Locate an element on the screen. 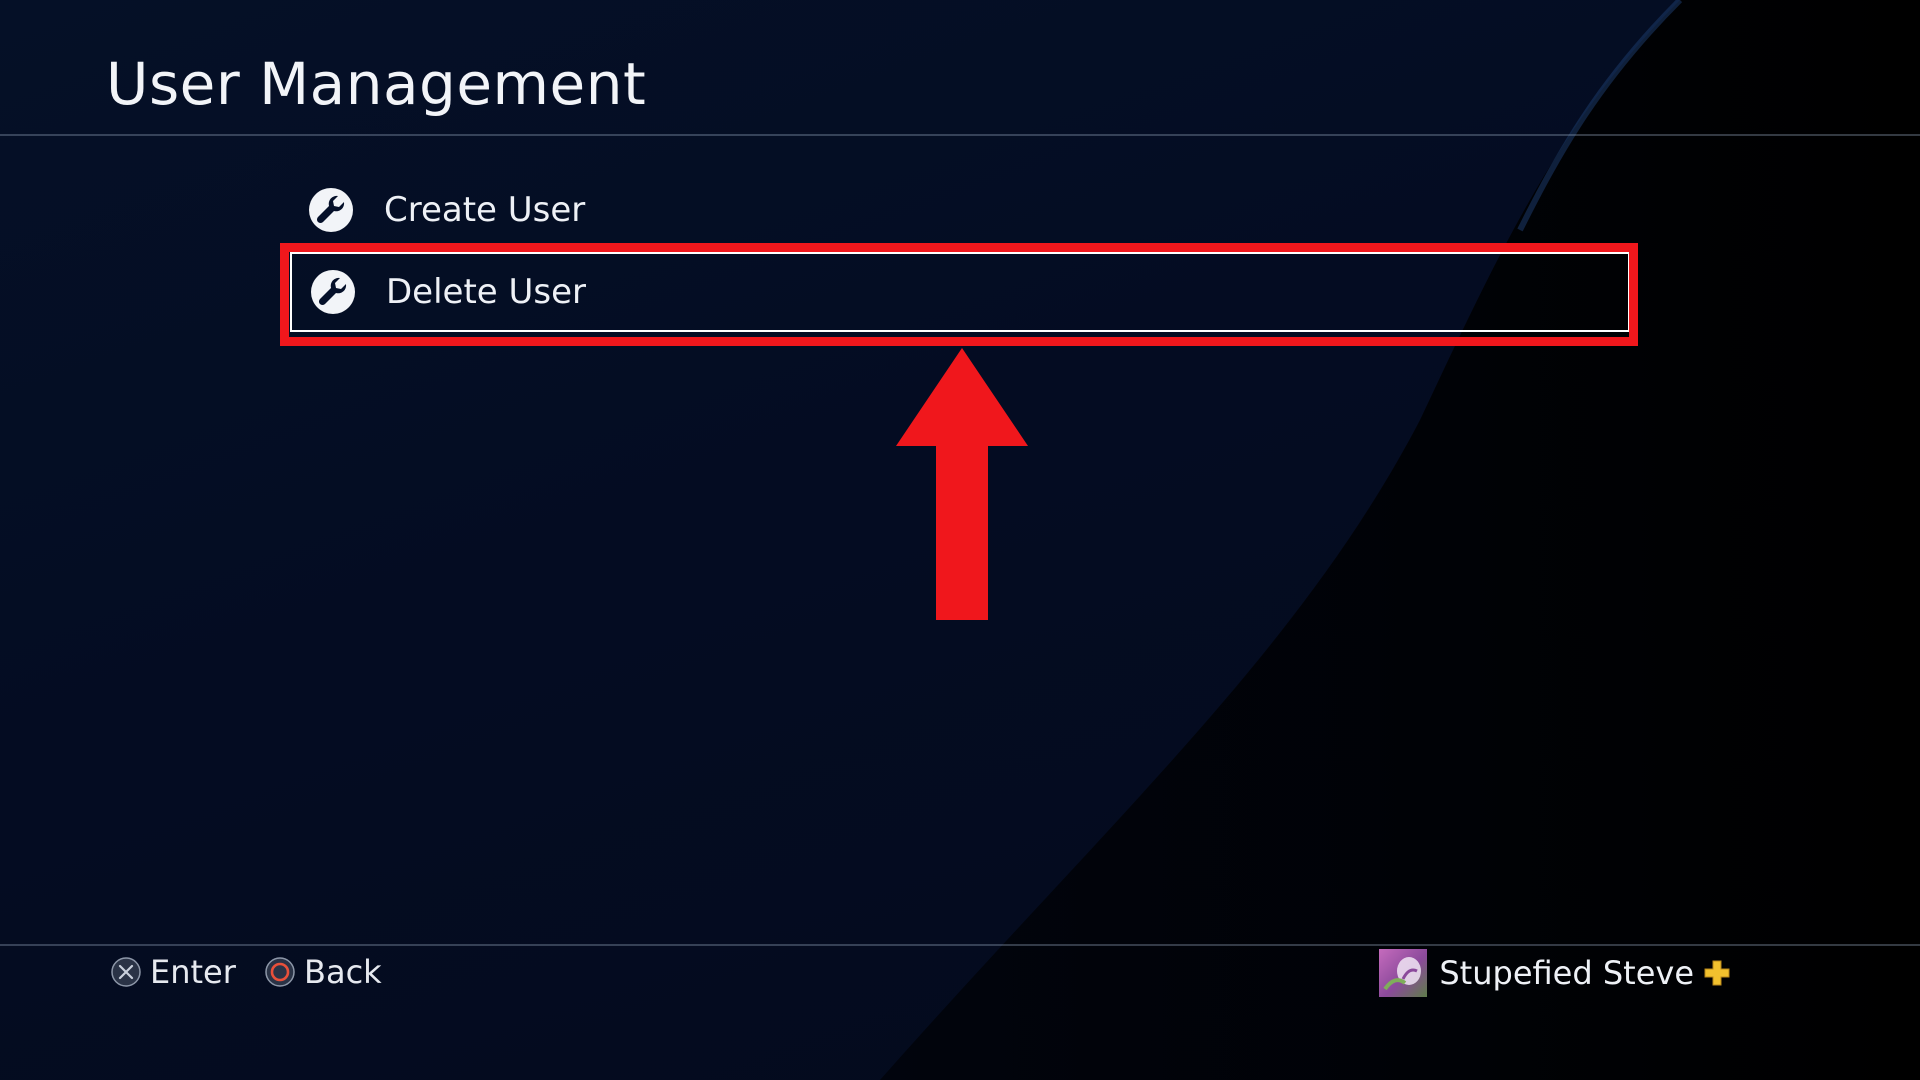 This screenshot has height=1080, width=1920. user-name: Stupefied Steve is located at coordinates (1566, 973).